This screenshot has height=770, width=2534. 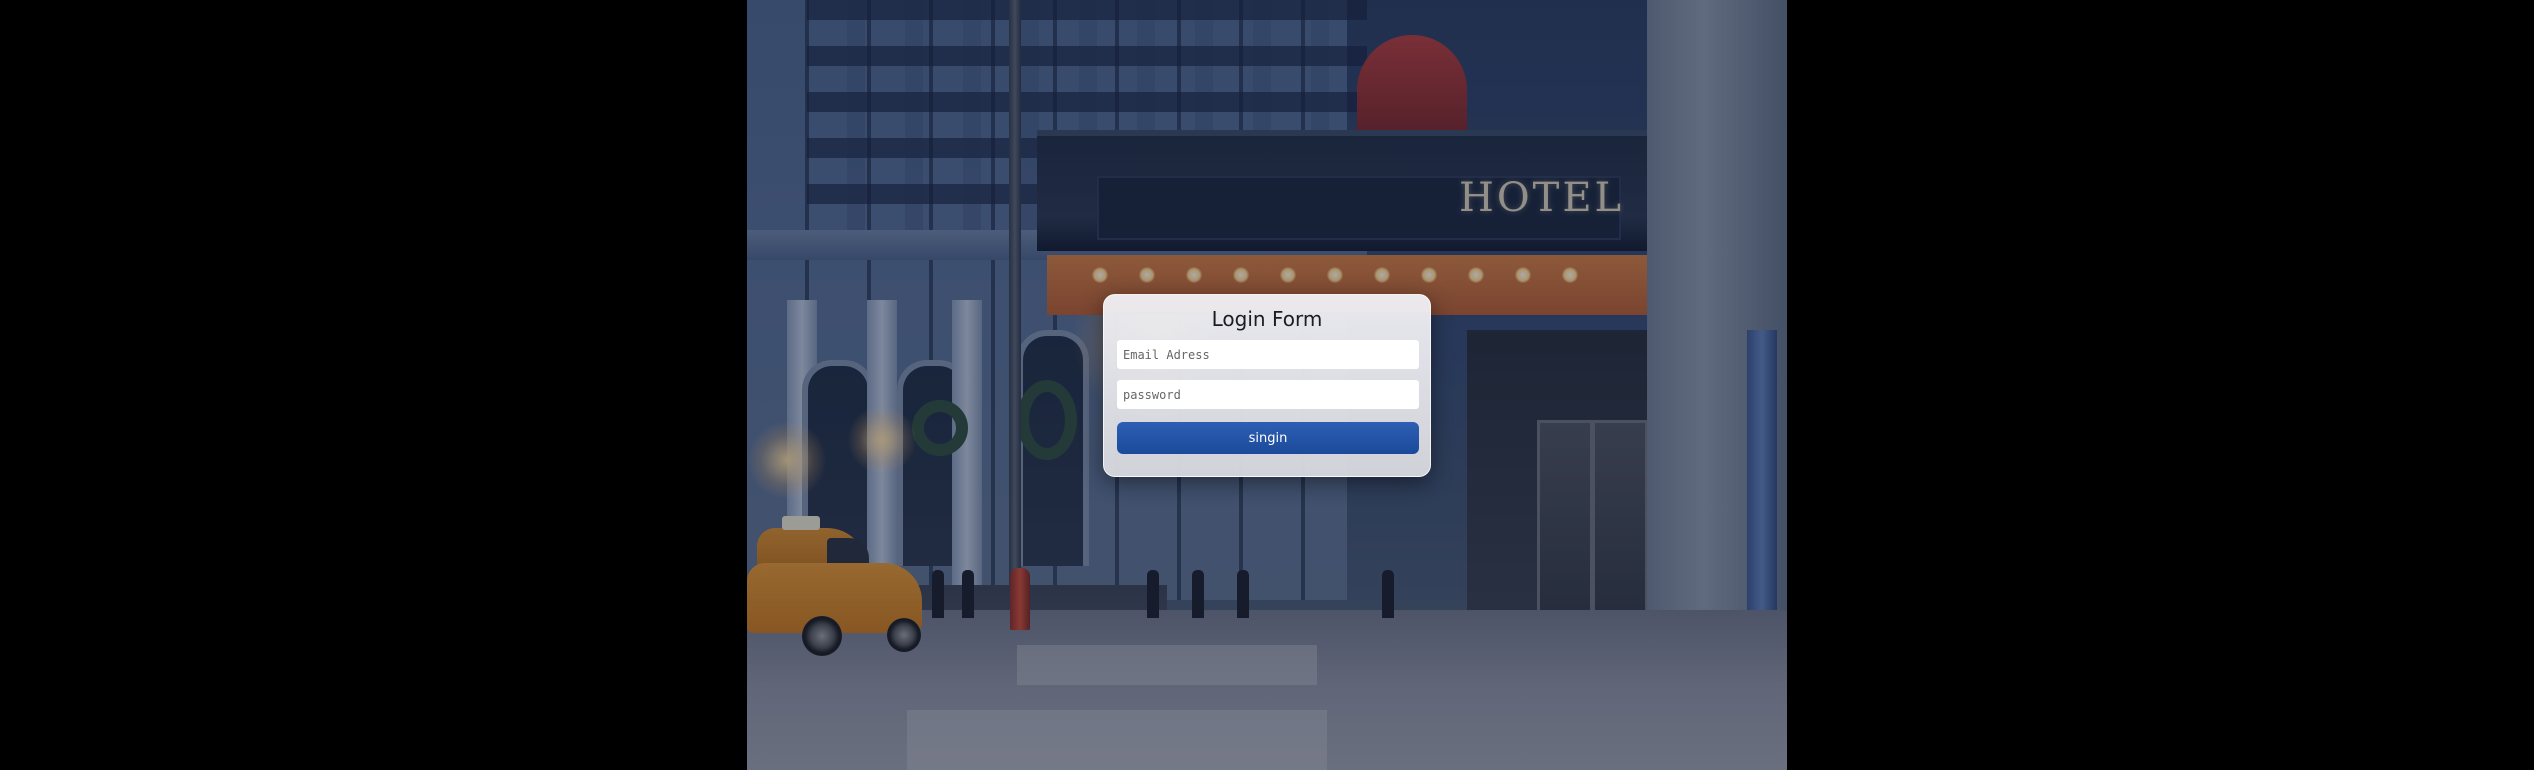 What do you see at coordinates (1268, 438) in the screenshot?
I see `signin-button: singin` at bounding box center [1268, 438].